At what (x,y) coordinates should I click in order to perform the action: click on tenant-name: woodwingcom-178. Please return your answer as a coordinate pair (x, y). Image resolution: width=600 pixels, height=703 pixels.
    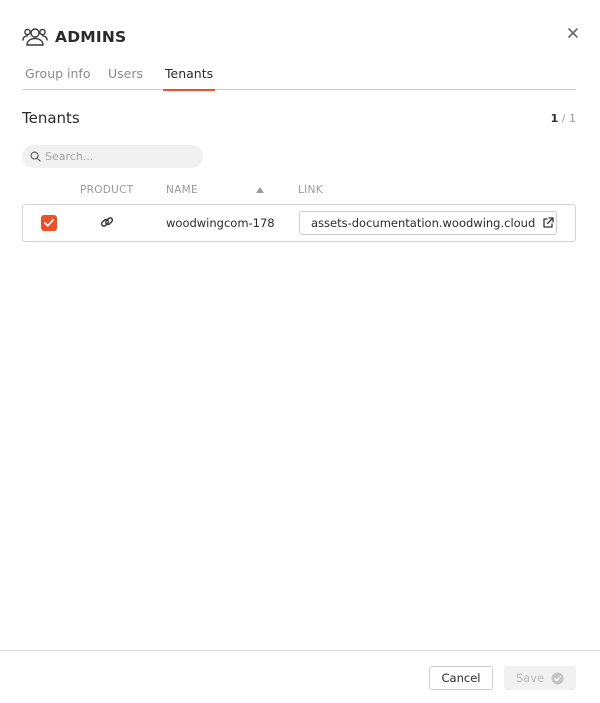
    Looking at the image, I should click on (220, 223).